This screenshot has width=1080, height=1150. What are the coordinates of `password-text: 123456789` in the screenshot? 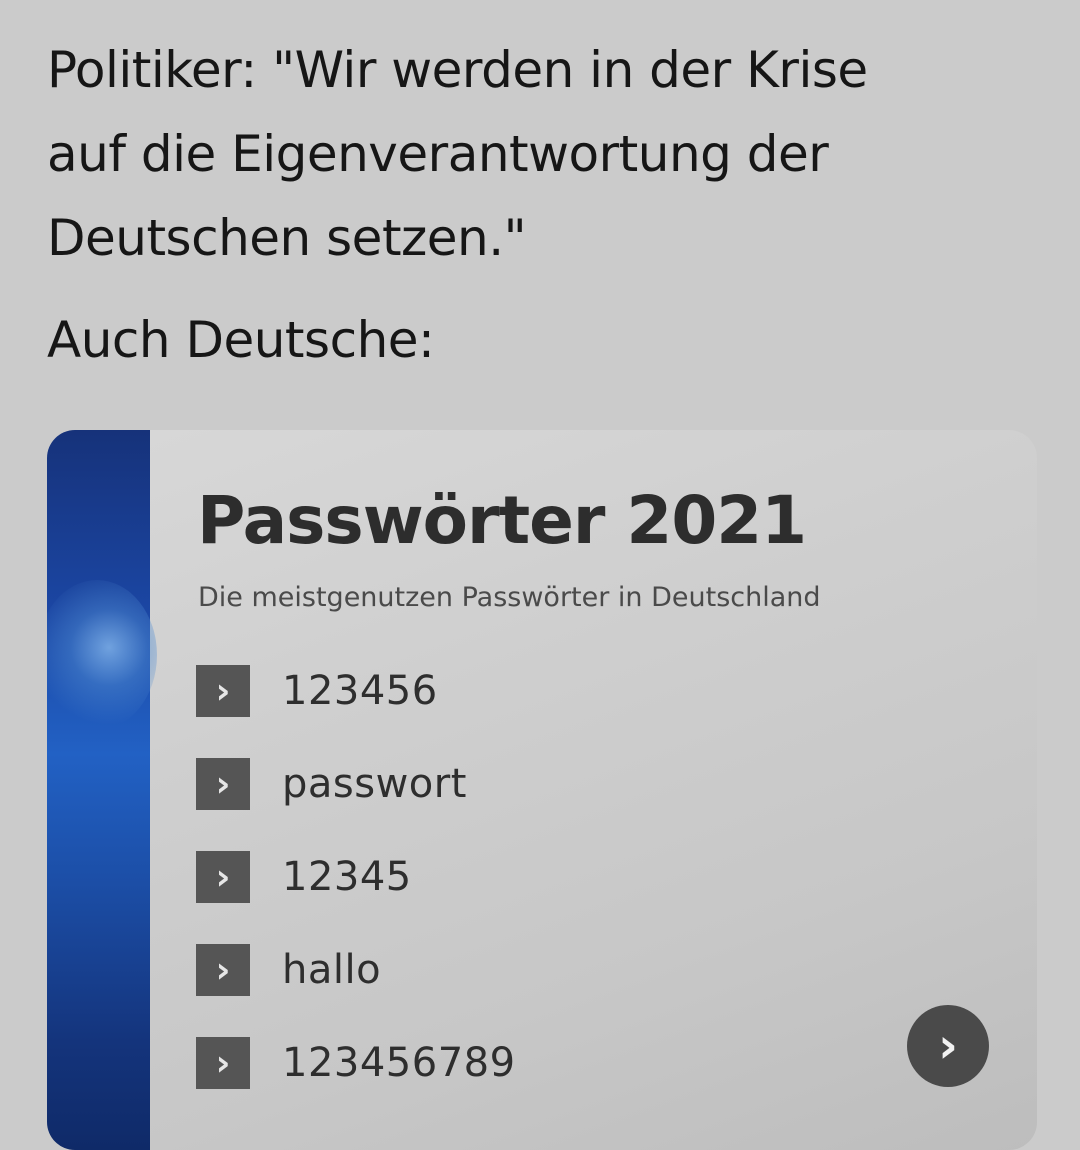 It's located at (399, 1063).